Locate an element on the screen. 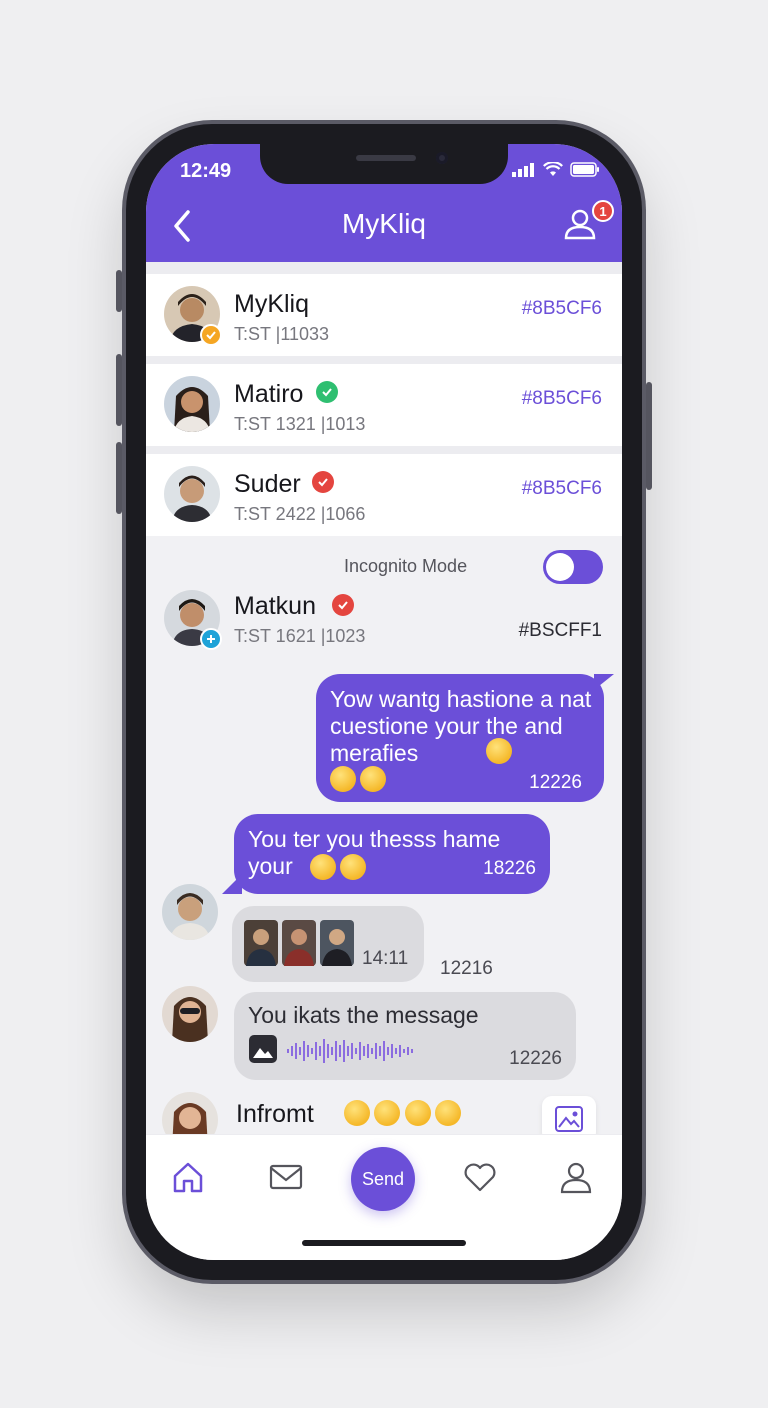 Image resolution: width=768 pixels, height=1408 pixels. send-button: Send is located at coordinates (383, 1179).